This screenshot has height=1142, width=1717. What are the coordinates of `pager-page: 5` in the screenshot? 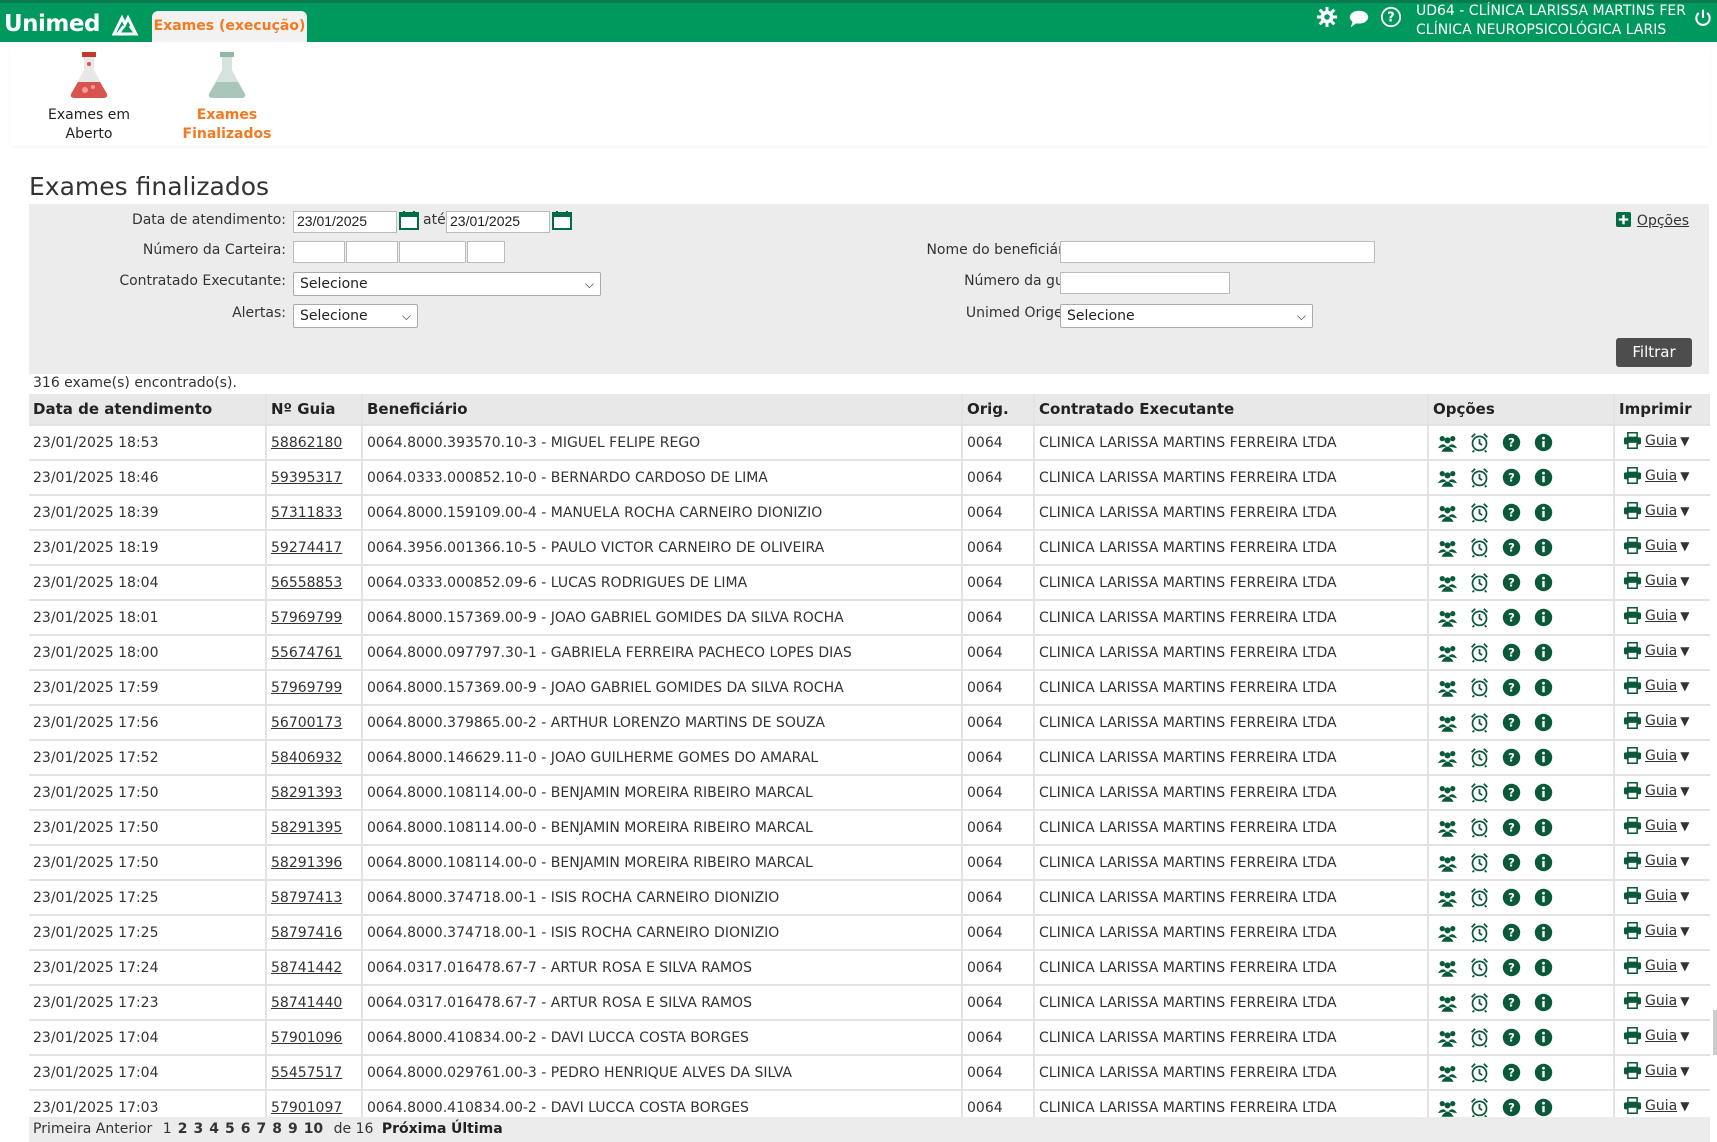 It's located at (230, 1129).